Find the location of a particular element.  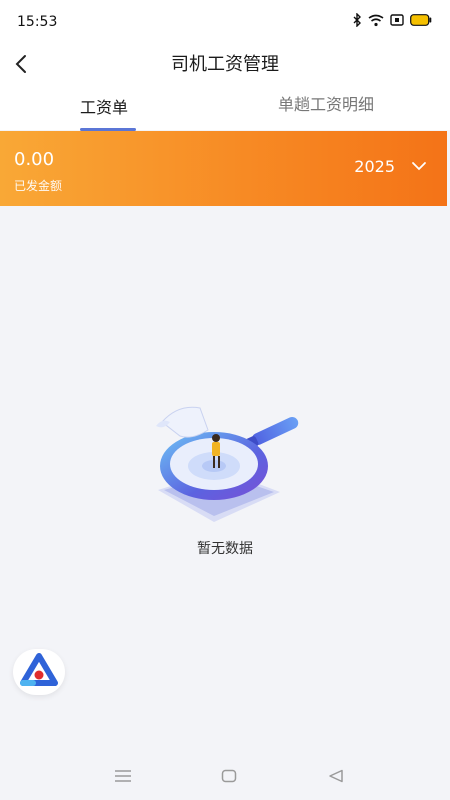

navigation-bar: 司机工资管理 is located at coordinates (225, 63).